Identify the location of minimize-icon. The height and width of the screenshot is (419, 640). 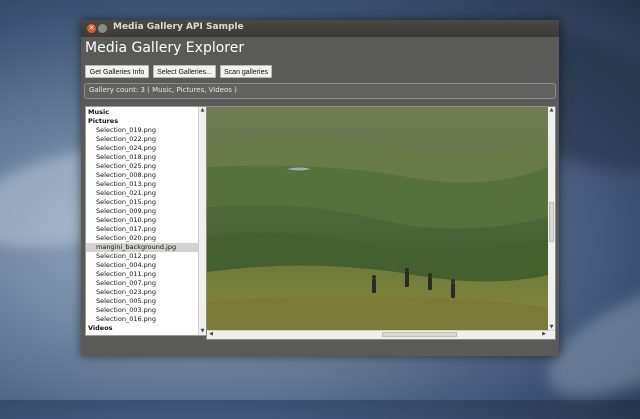
(102, 28).